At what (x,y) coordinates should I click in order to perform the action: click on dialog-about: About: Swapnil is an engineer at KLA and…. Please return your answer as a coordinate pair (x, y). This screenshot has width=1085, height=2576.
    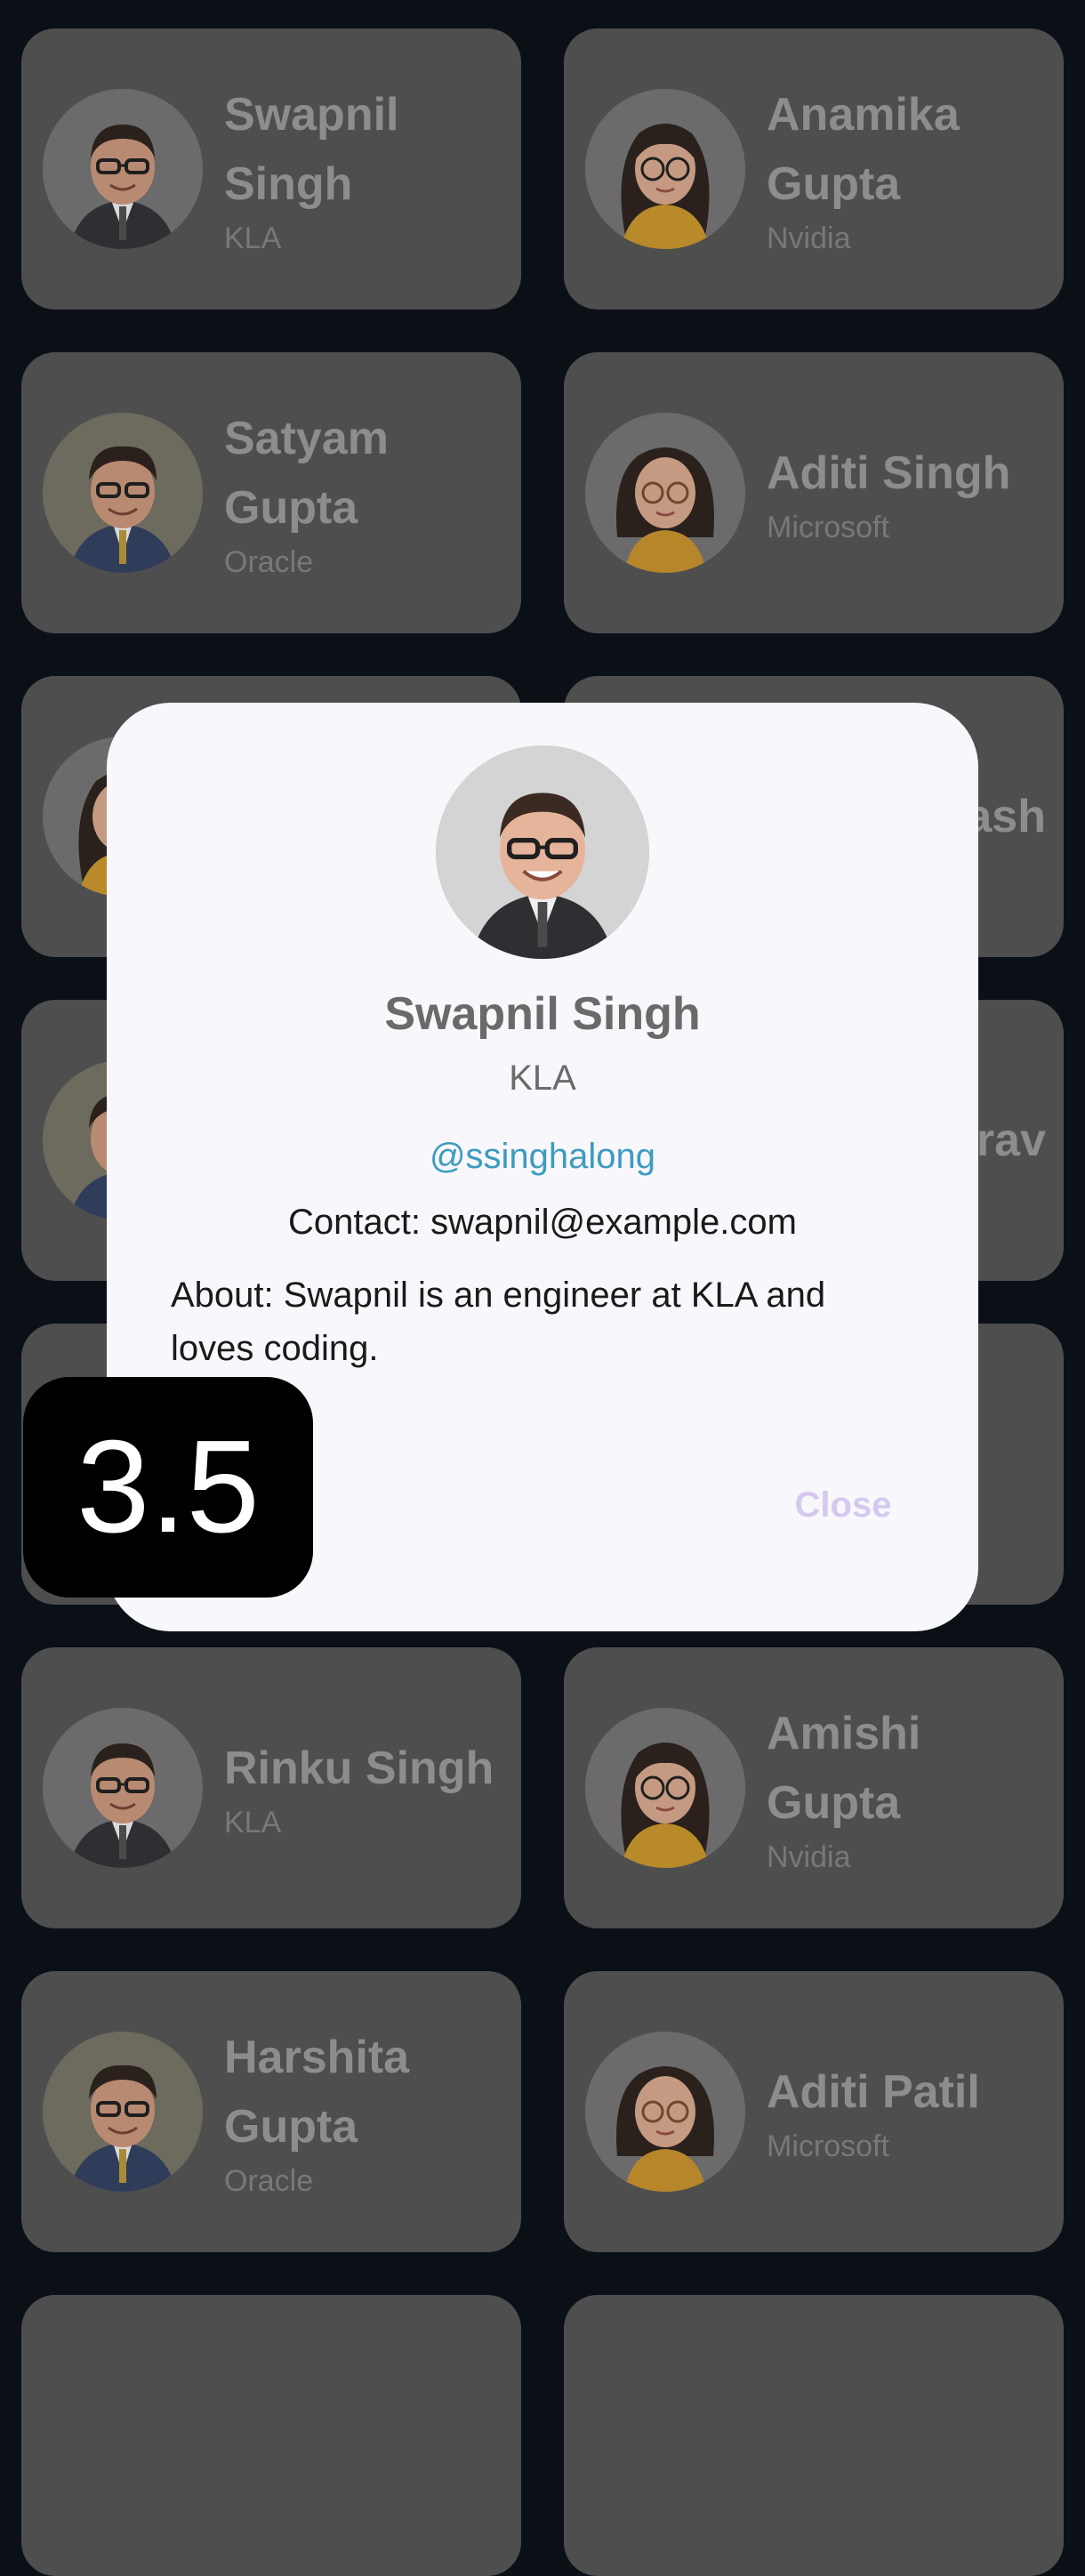
    Looking at the image, I should click on (499, 1322).